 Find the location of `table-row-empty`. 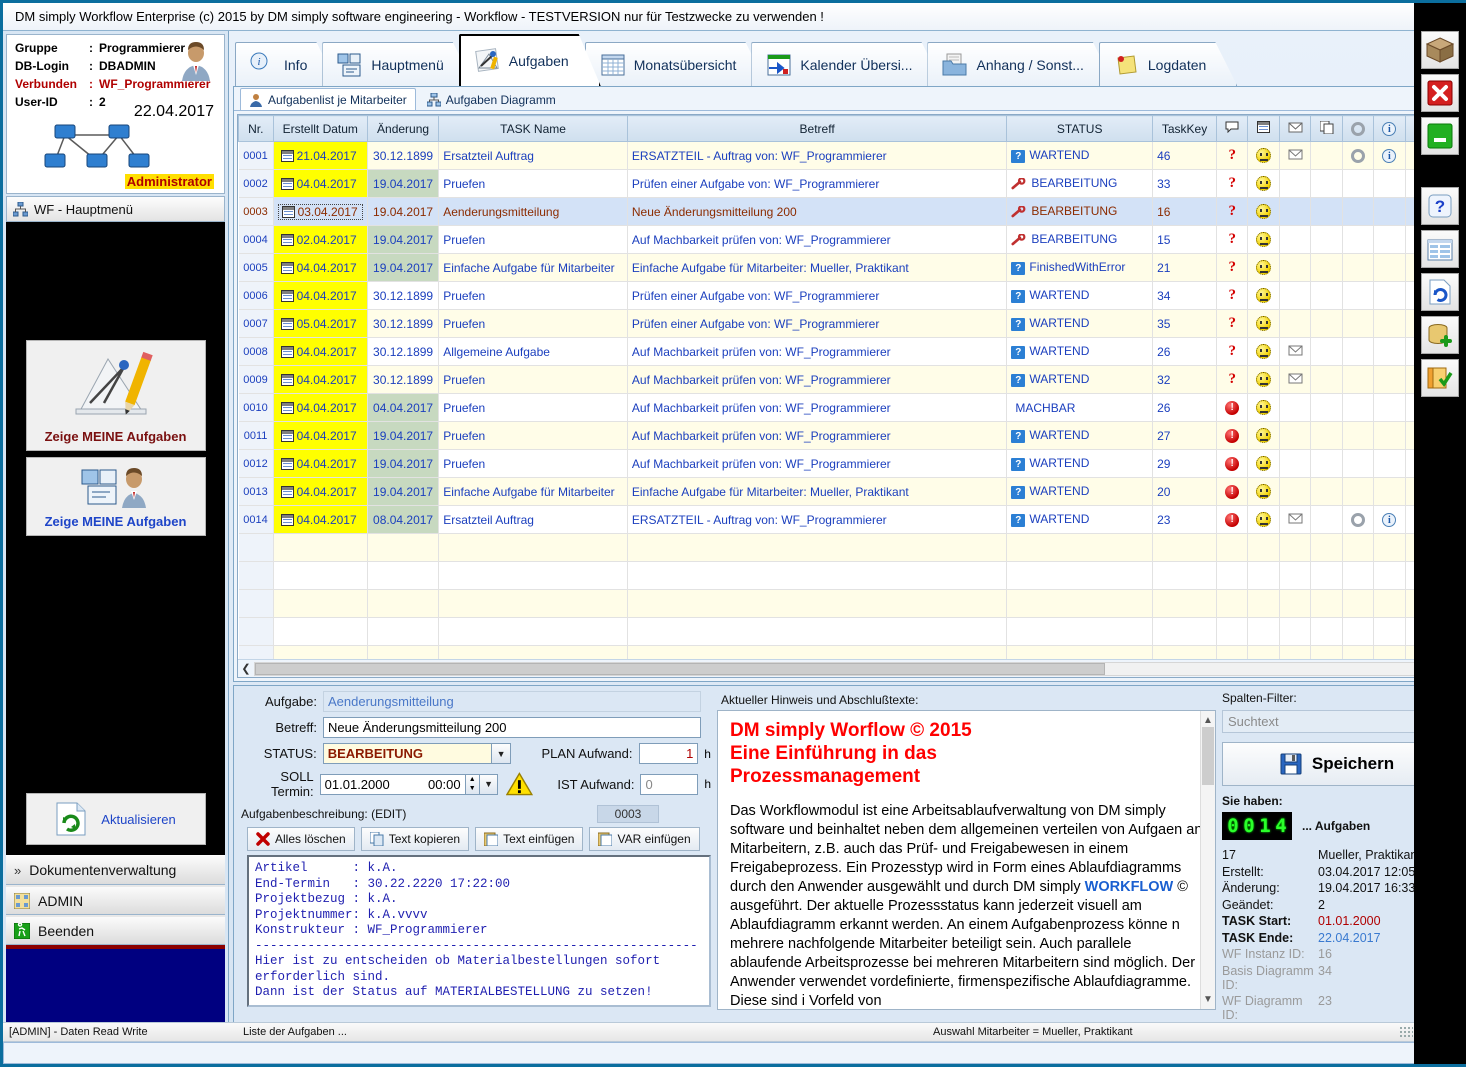

table-row-empty is located at coordinates (838, 652).